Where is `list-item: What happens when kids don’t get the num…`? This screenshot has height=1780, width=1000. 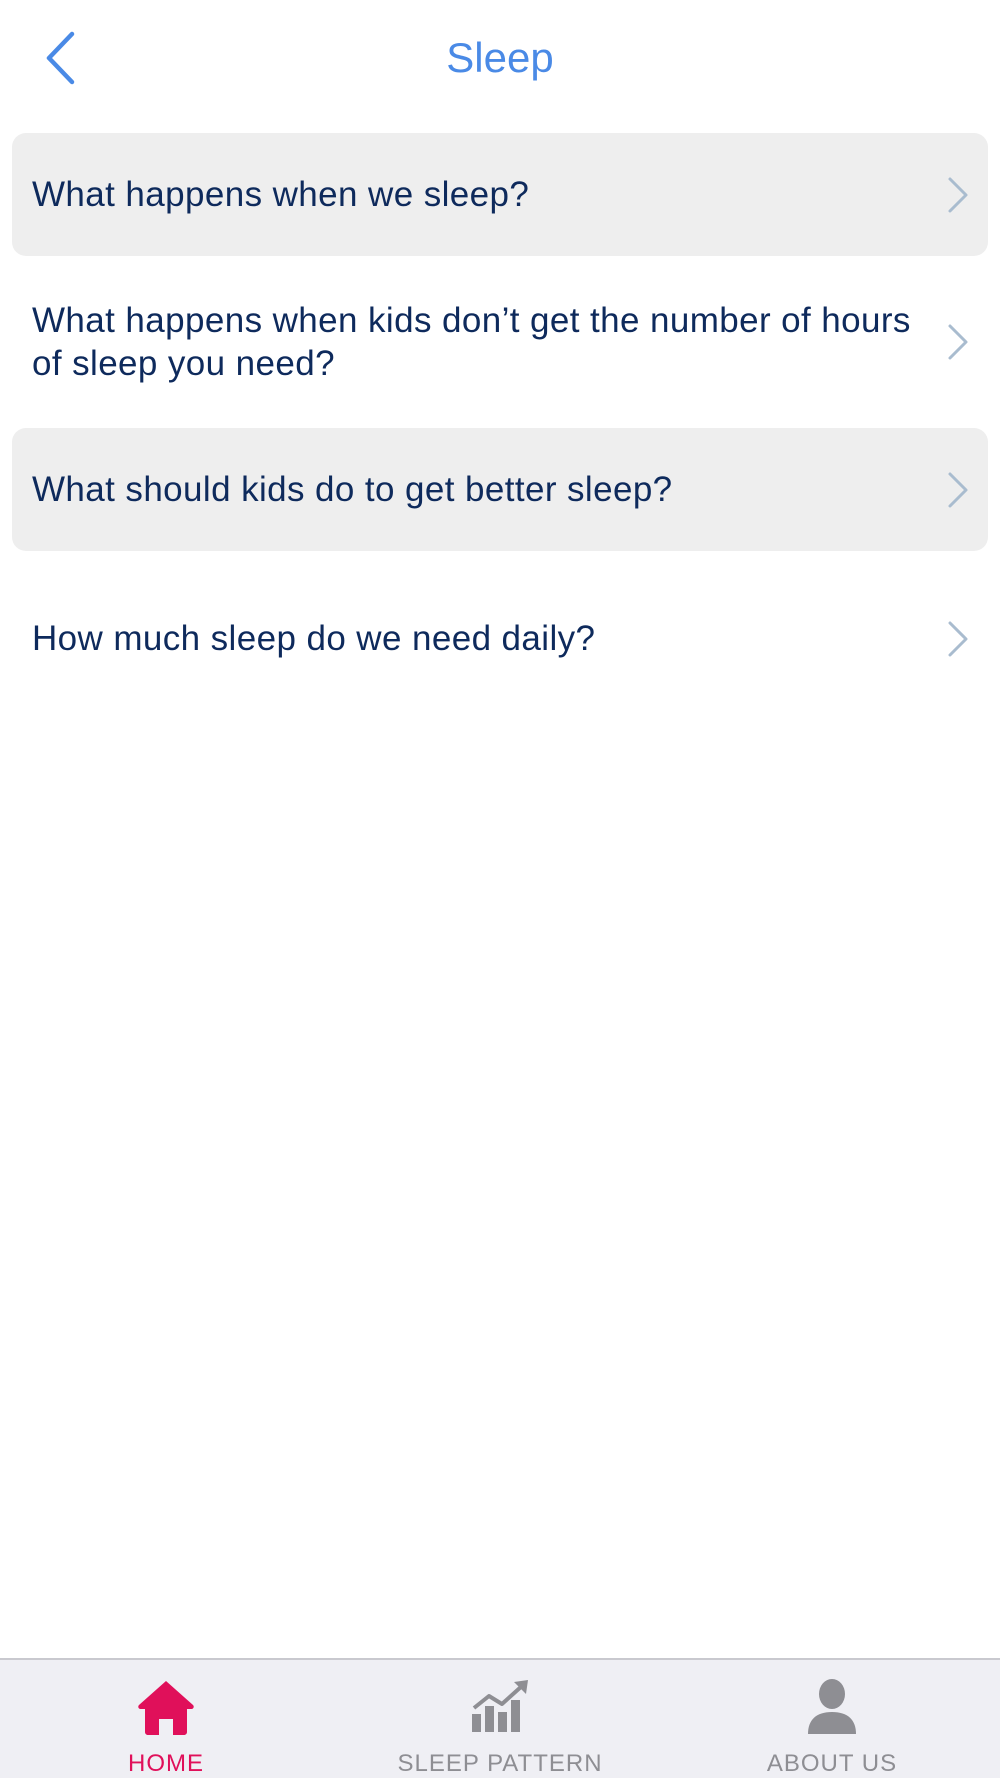 list-item: What happens when kids don’t get the num… is located at coordinates (500, 342).